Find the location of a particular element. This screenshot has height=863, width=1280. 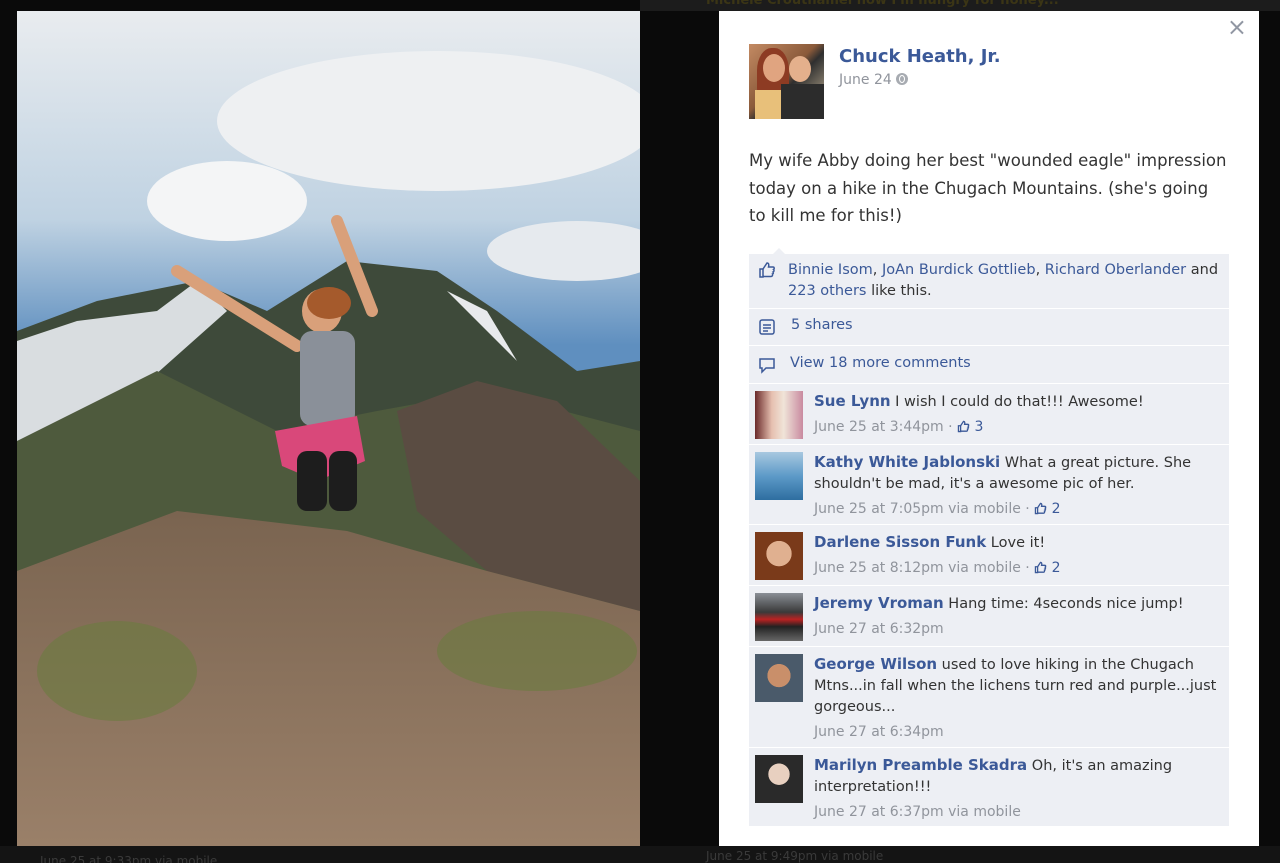

comment-like-count: 3 is located at coordinates (979, 427).